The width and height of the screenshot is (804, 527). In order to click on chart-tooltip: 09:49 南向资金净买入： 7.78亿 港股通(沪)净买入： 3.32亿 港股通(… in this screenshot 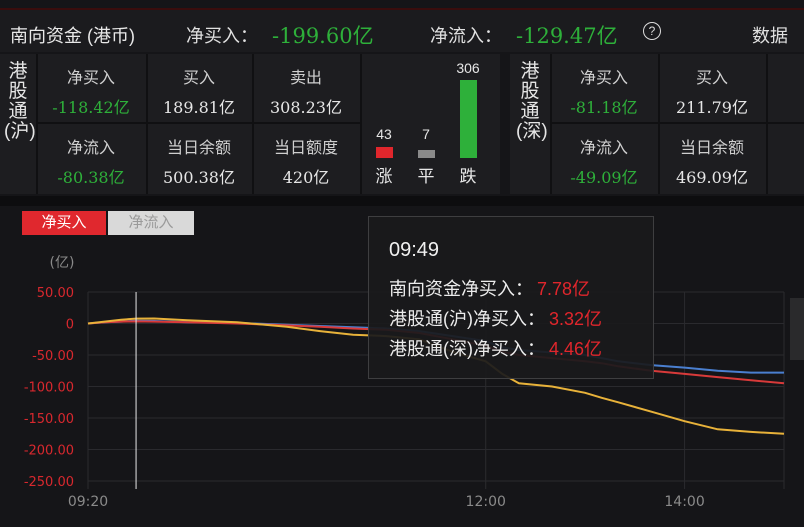, I will do `click(511, 297)`.